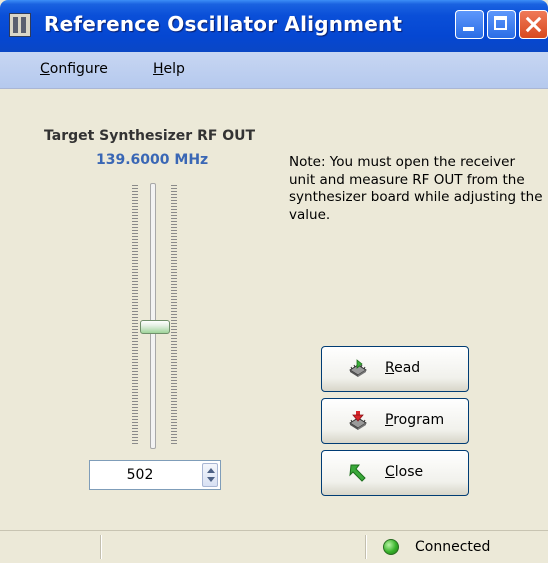 The height and width of the screenshot is (563, 548). Describe the element at coordinates (469, 24) in the screenshot. I see `minimize-icon` at that location.